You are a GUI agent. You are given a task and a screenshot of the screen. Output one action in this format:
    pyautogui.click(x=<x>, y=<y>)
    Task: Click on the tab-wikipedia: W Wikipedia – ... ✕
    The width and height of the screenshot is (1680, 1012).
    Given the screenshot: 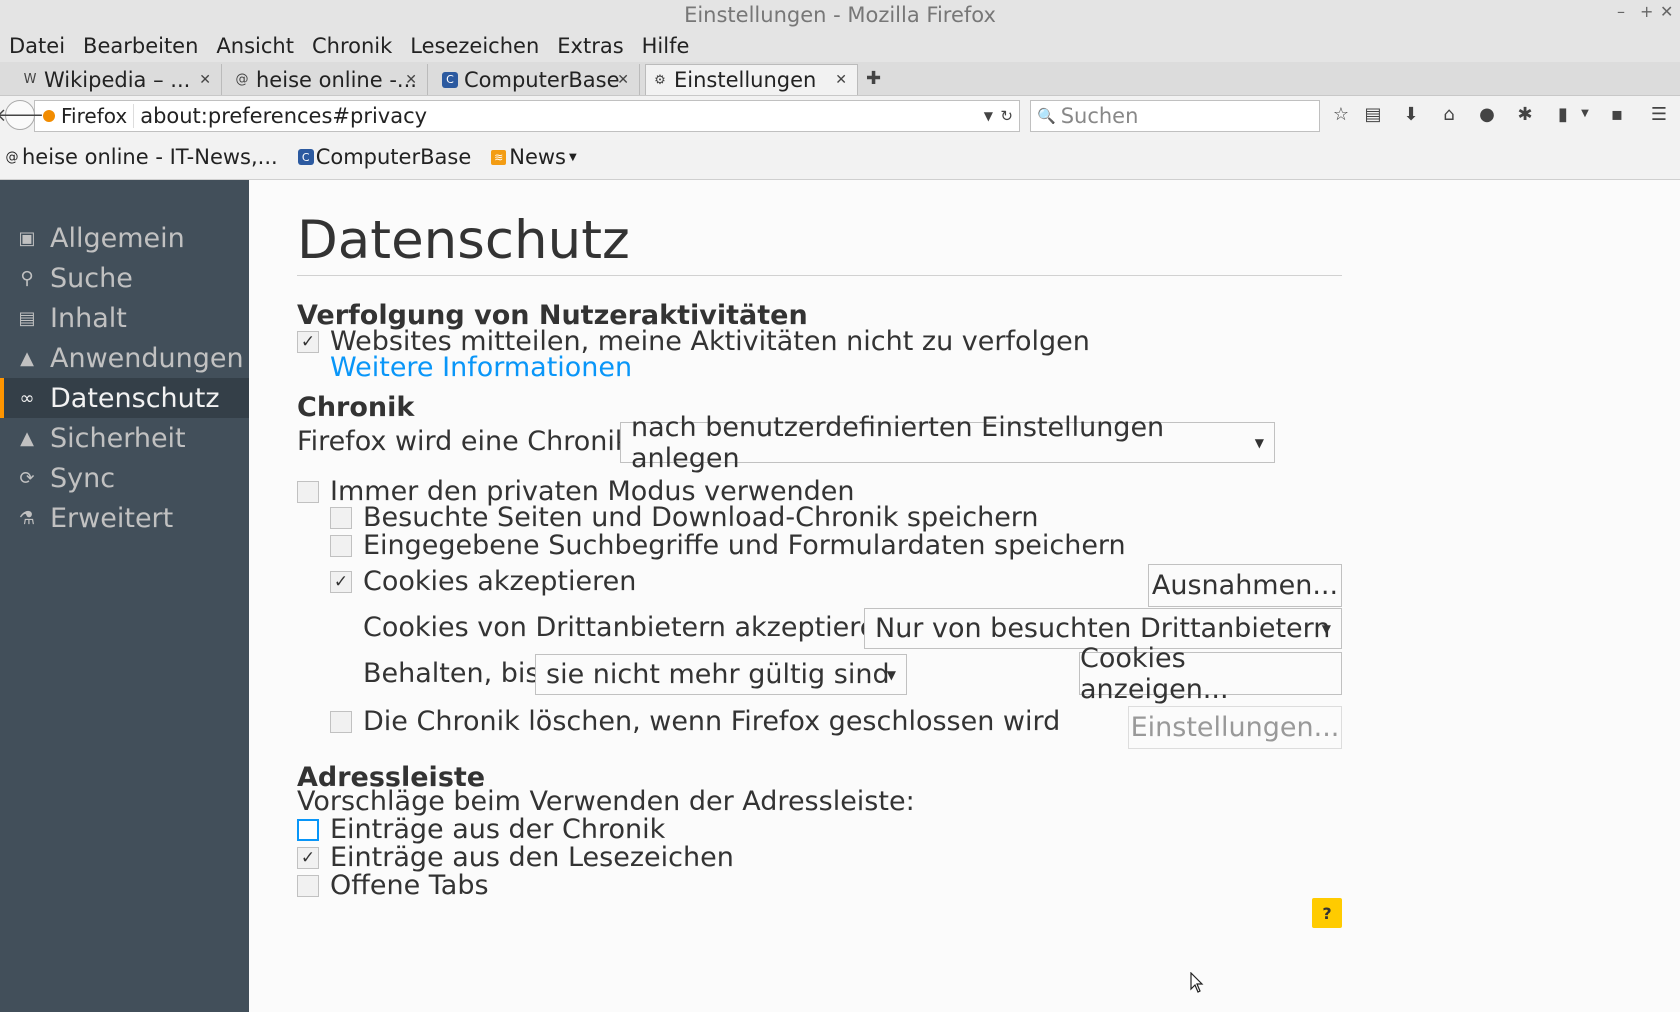 What is the action you would take?
    pyautogui.click(x=119, y=79)
    